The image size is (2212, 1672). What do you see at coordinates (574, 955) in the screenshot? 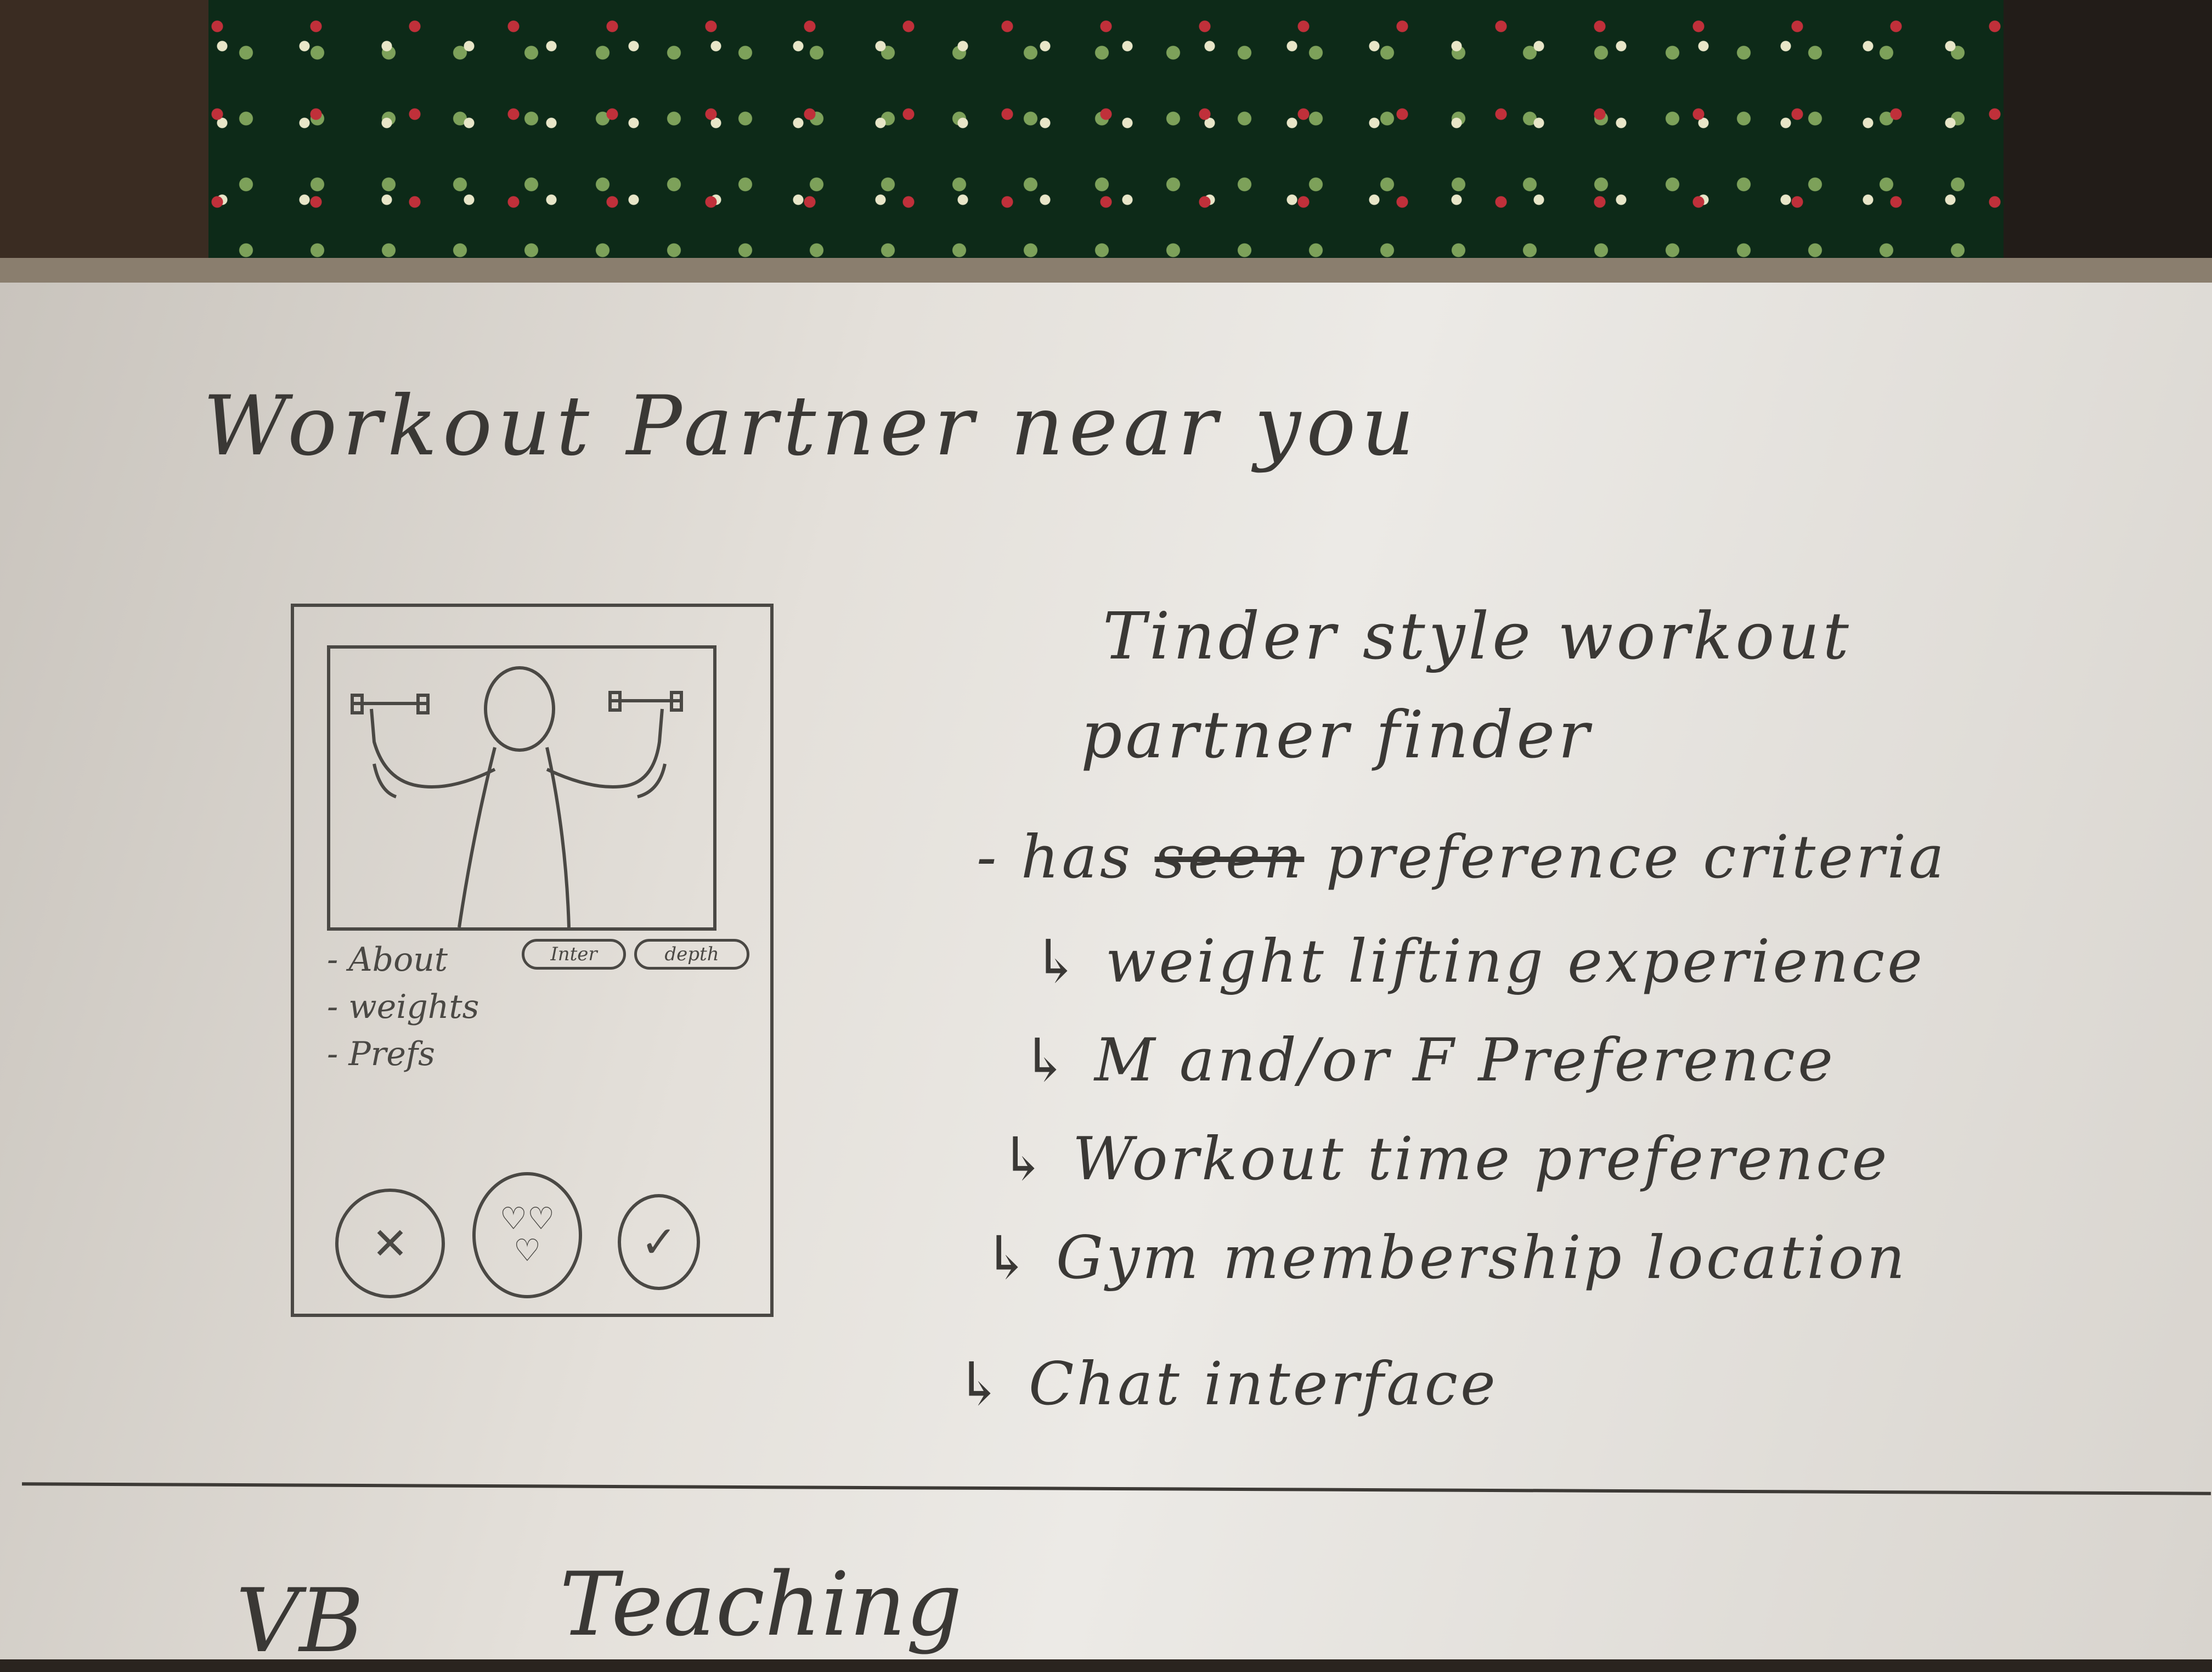
I see `tag-pill-inter: Inter` at bounding box center [574, 955].